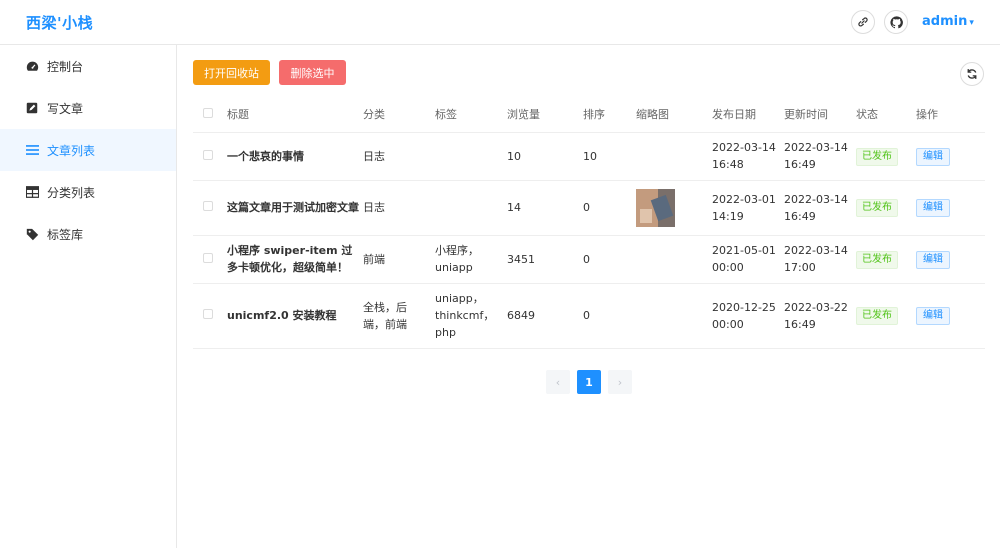 Image resolution: width=1000 pixels, height=548 pixels. I want to click on column-header-views: 浏览量, so click(545, 115).